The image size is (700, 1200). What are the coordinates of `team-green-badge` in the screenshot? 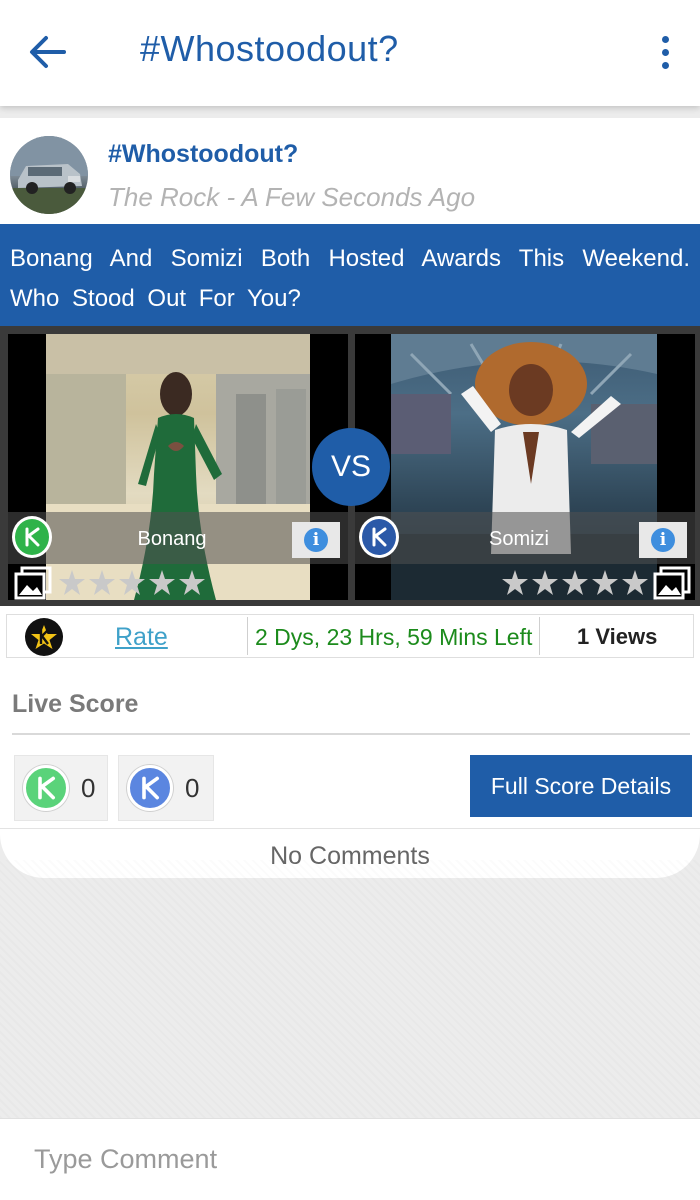 It's located at (32, 537).